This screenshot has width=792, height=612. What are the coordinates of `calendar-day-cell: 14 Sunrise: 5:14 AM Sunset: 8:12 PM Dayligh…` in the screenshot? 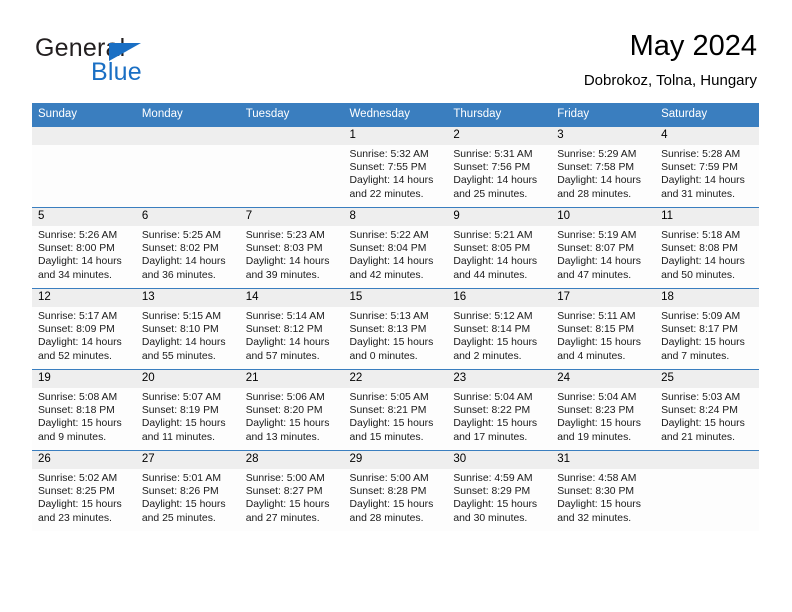 It's located at (291, 329).